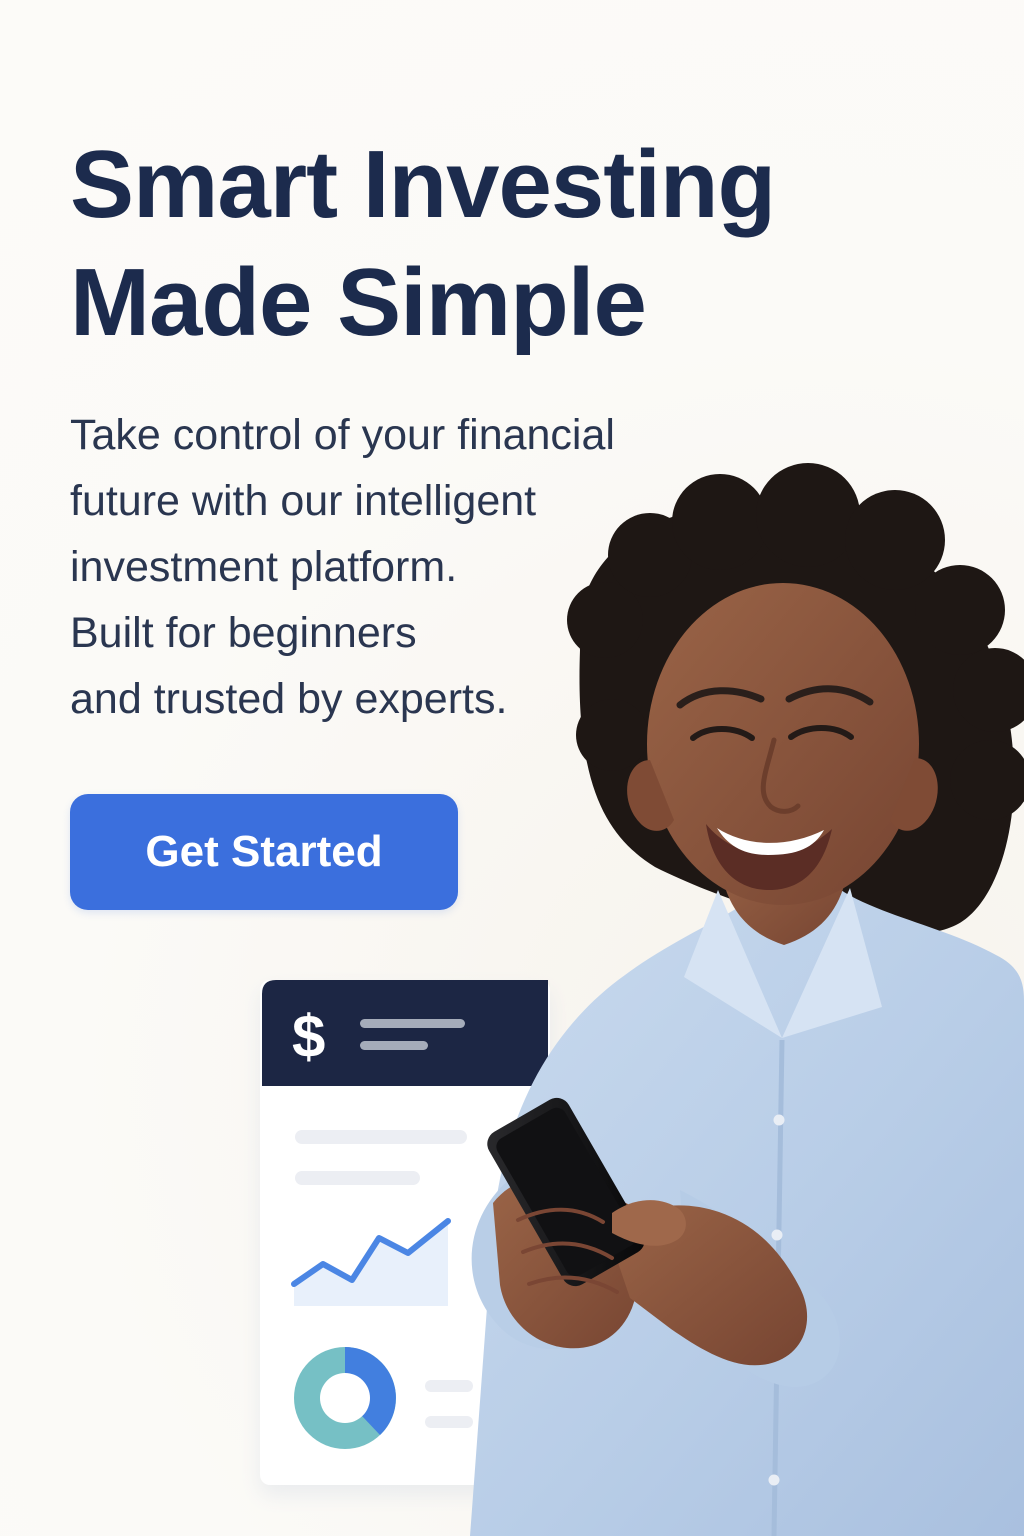 The image size is (1024, 1536). I want to click on description-line-3: investment platform., so click(264, 567).